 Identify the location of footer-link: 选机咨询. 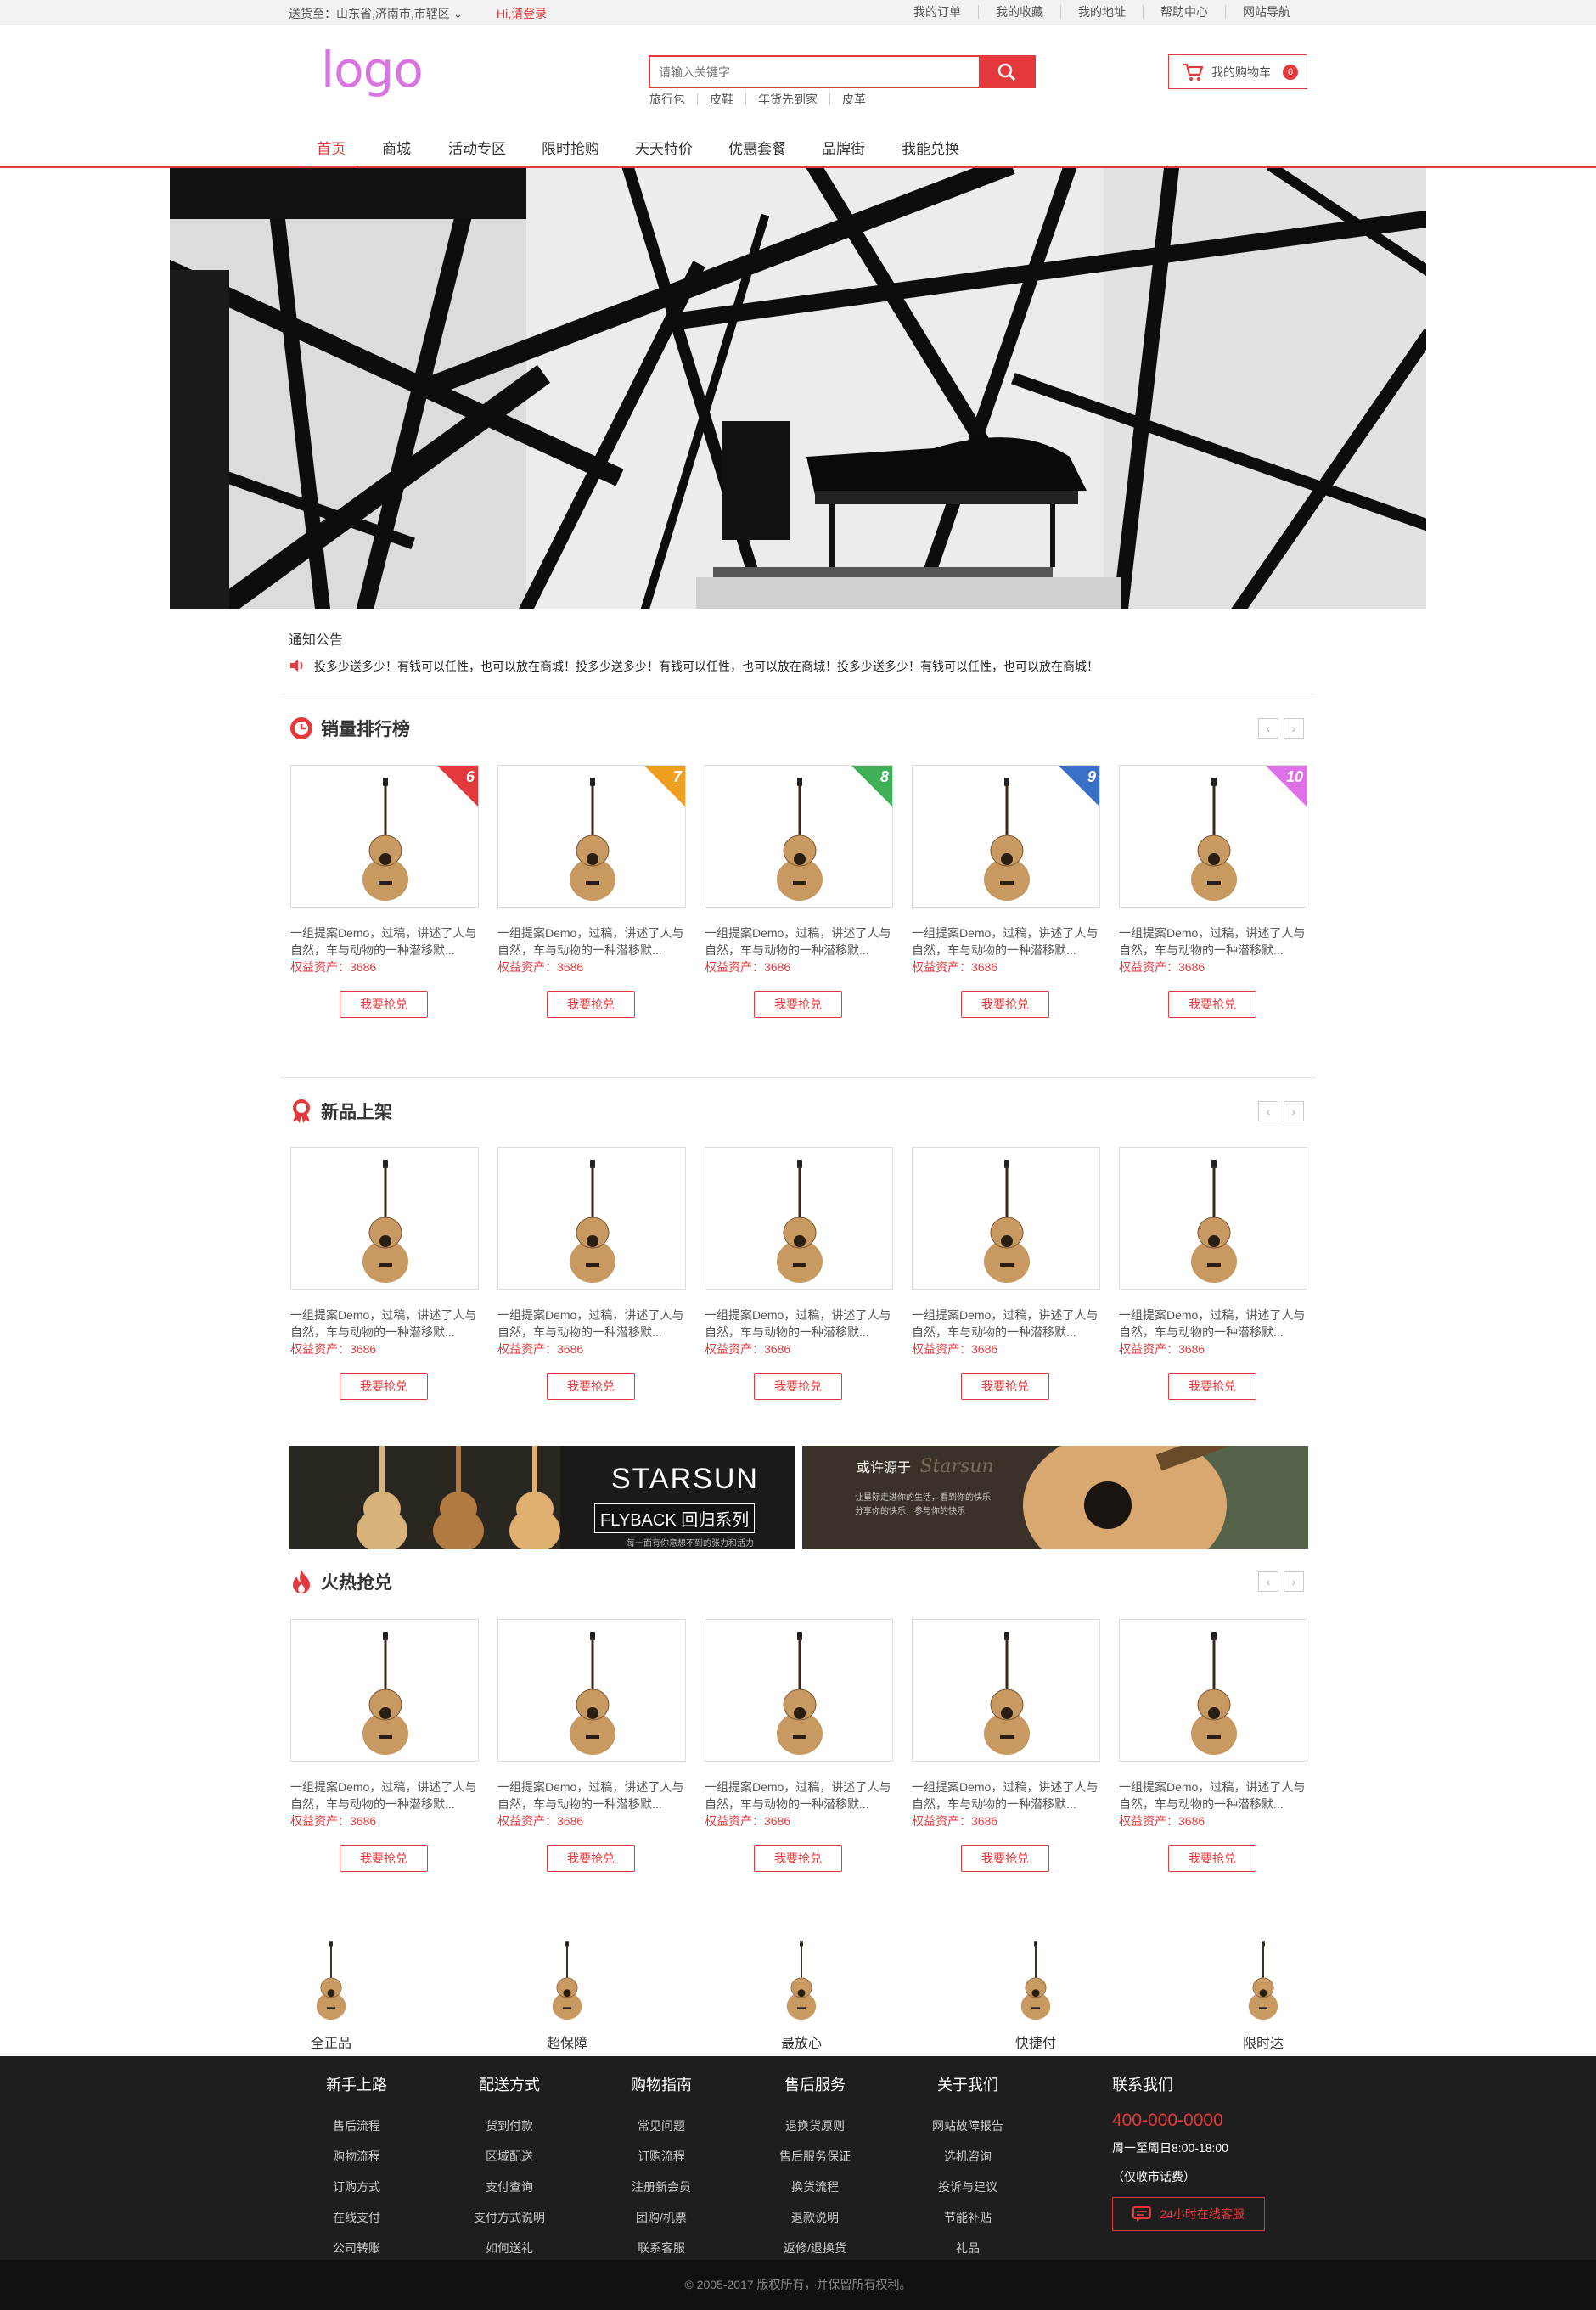
(968, 2156).